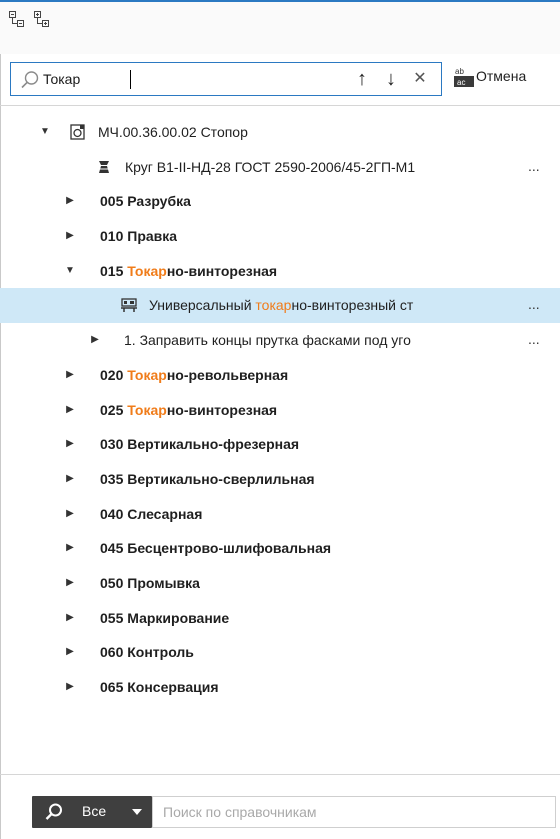 The height and width of the screenshot is (839, 560). What do you see at coordinates (362, 79) in the screenshot?
I see `search-prev-button: ↑` at bounding box center [362, 79].